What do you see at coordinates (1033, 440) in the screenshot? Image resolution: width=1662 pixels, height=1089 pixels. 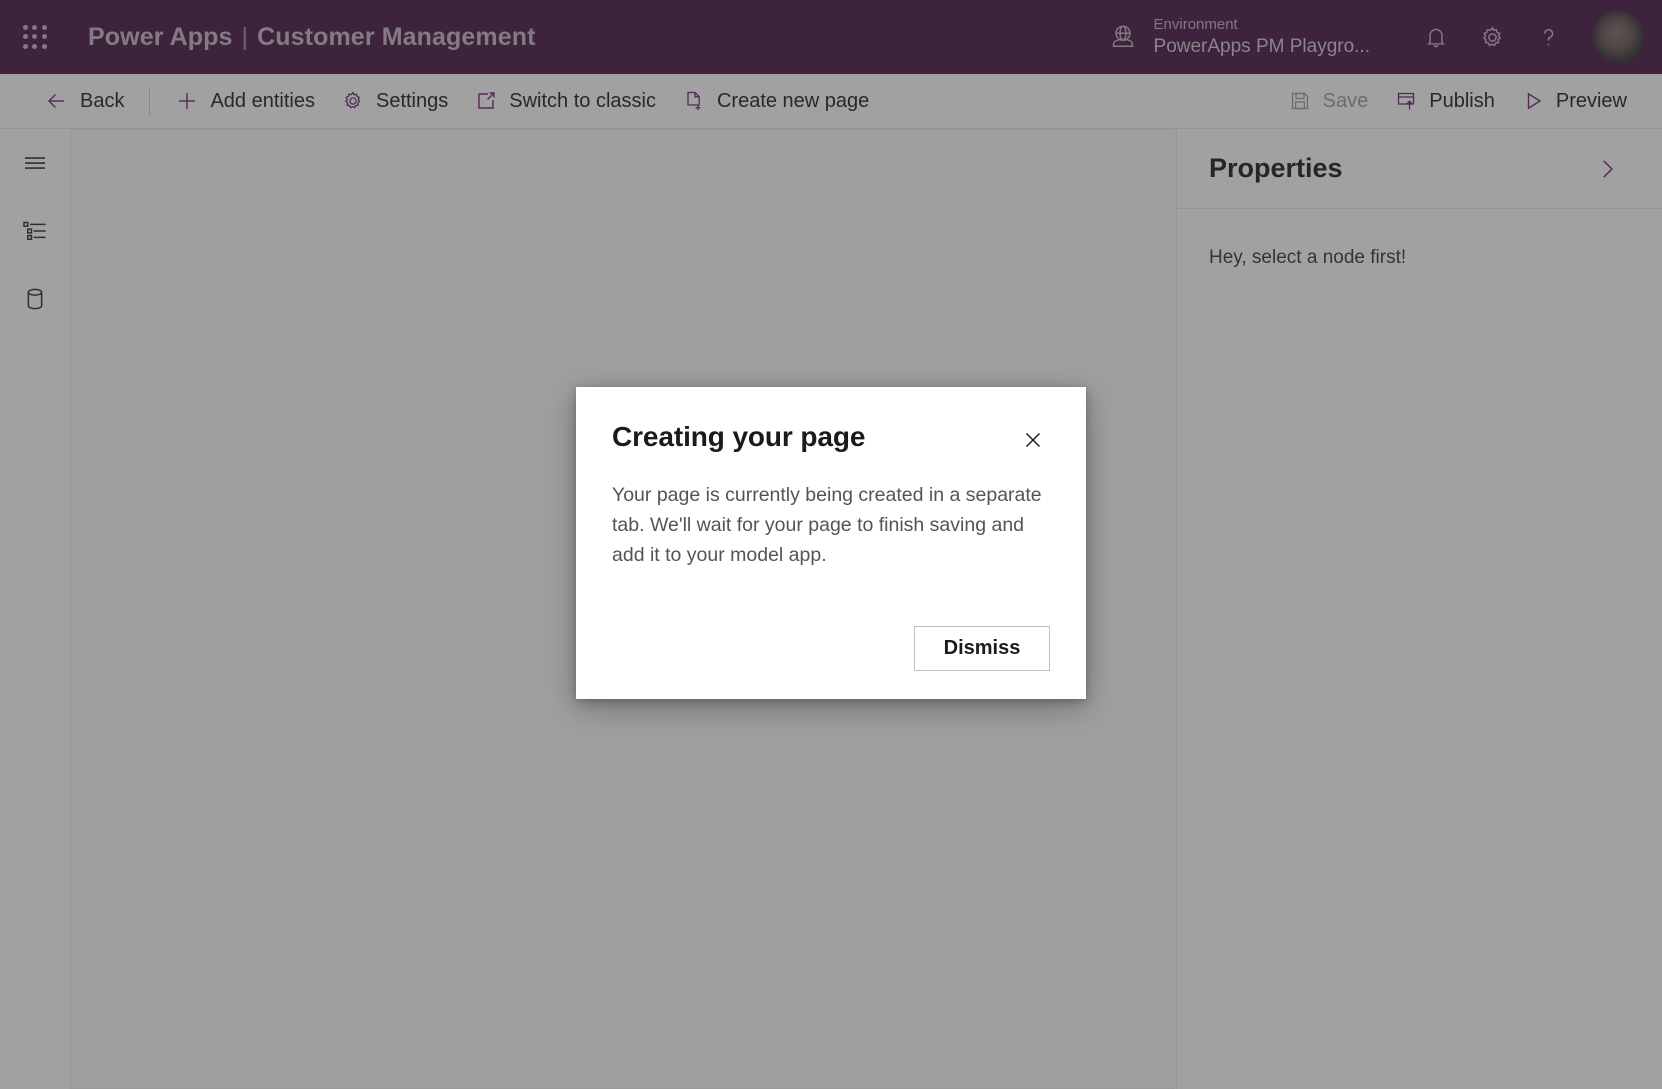 I see `close-x-icon` at bounding box center [1033, 440].